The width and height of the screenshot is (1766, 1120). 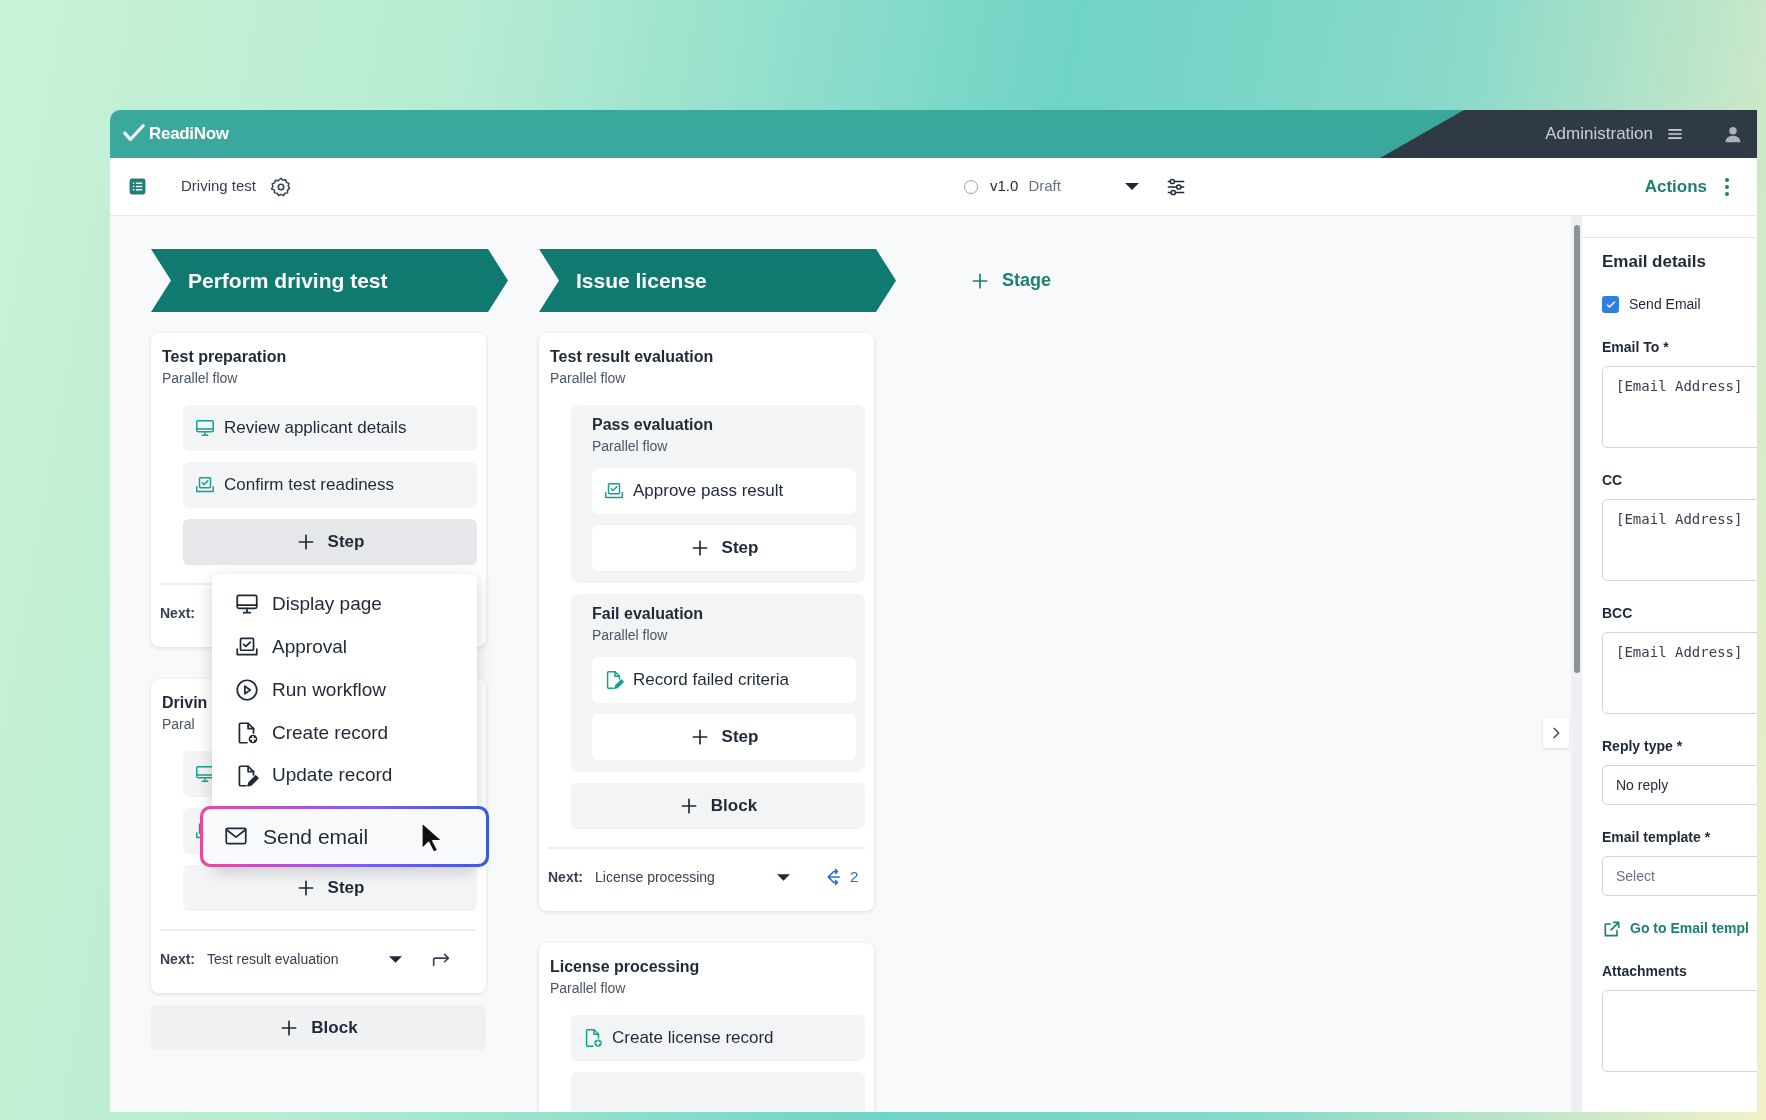 I want to click on expand-panel-button, so click(x=1556, y=733).